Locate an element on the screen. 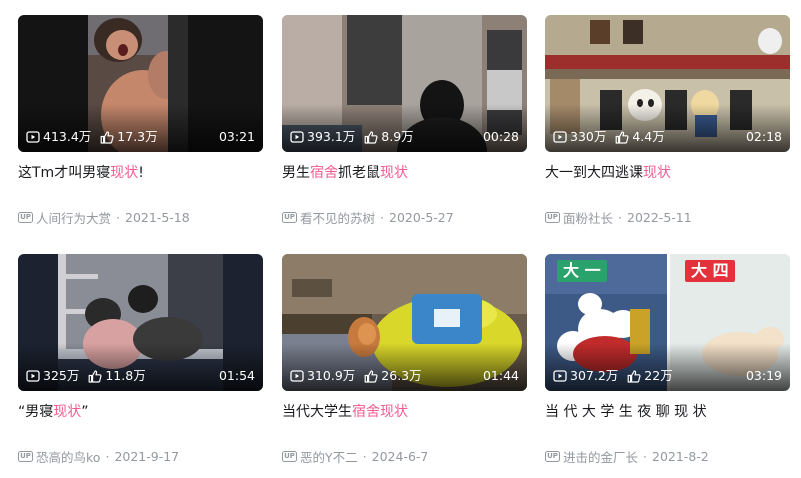 The image size is (801, 478). video-duration: 01:44 is located at coordinates (500, 375).